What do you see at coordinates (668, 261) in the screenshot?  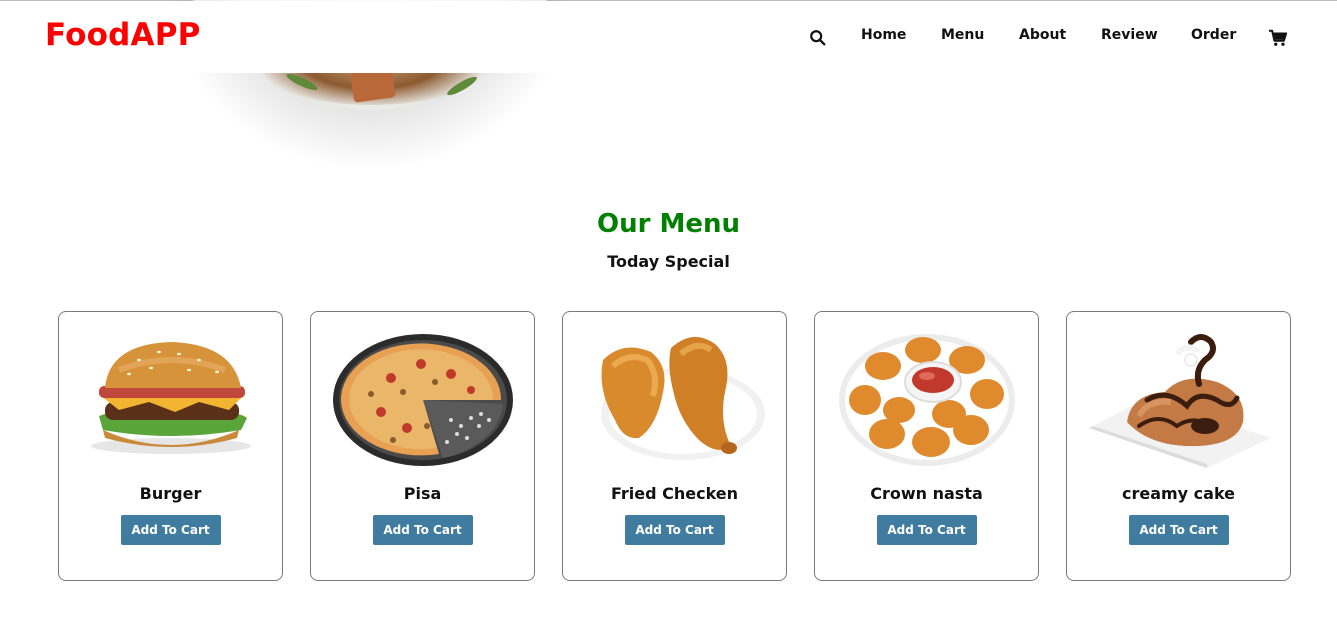 I see `section-subtitle: Today Special` at bounding box center [668, 261].